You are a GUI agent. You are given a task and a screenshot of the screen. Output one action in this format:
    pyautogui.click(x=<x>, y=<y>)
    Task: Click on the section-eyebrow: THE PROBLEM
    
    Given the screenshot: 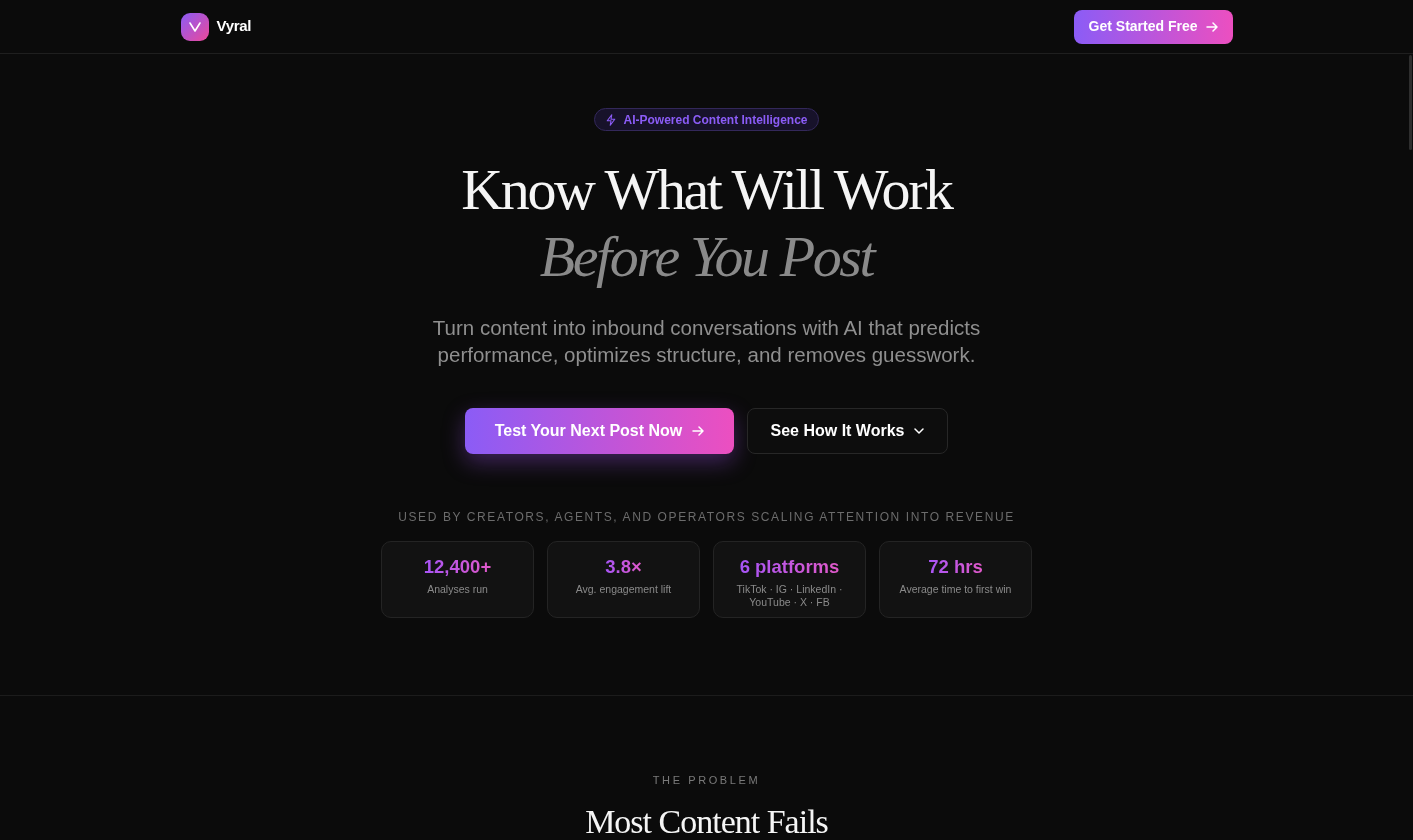 What is the action you would take?
    pyautogui.click(x=706, y=779)
    